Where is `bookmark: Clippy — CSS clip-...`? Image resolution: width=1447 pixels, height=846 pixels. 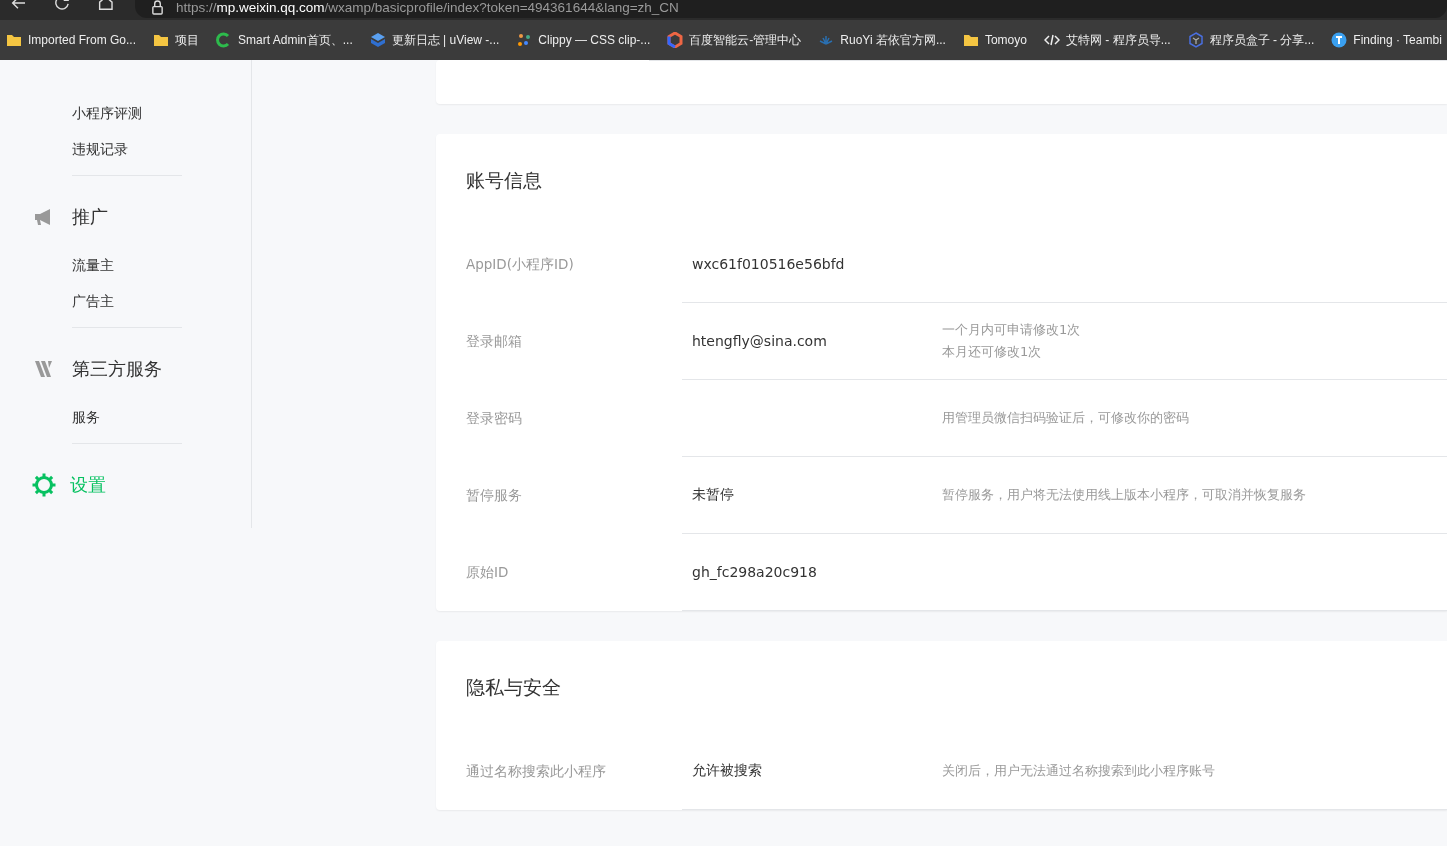
bookmark: Clippy — CSS clip-... is located at coordinates (583, 40).